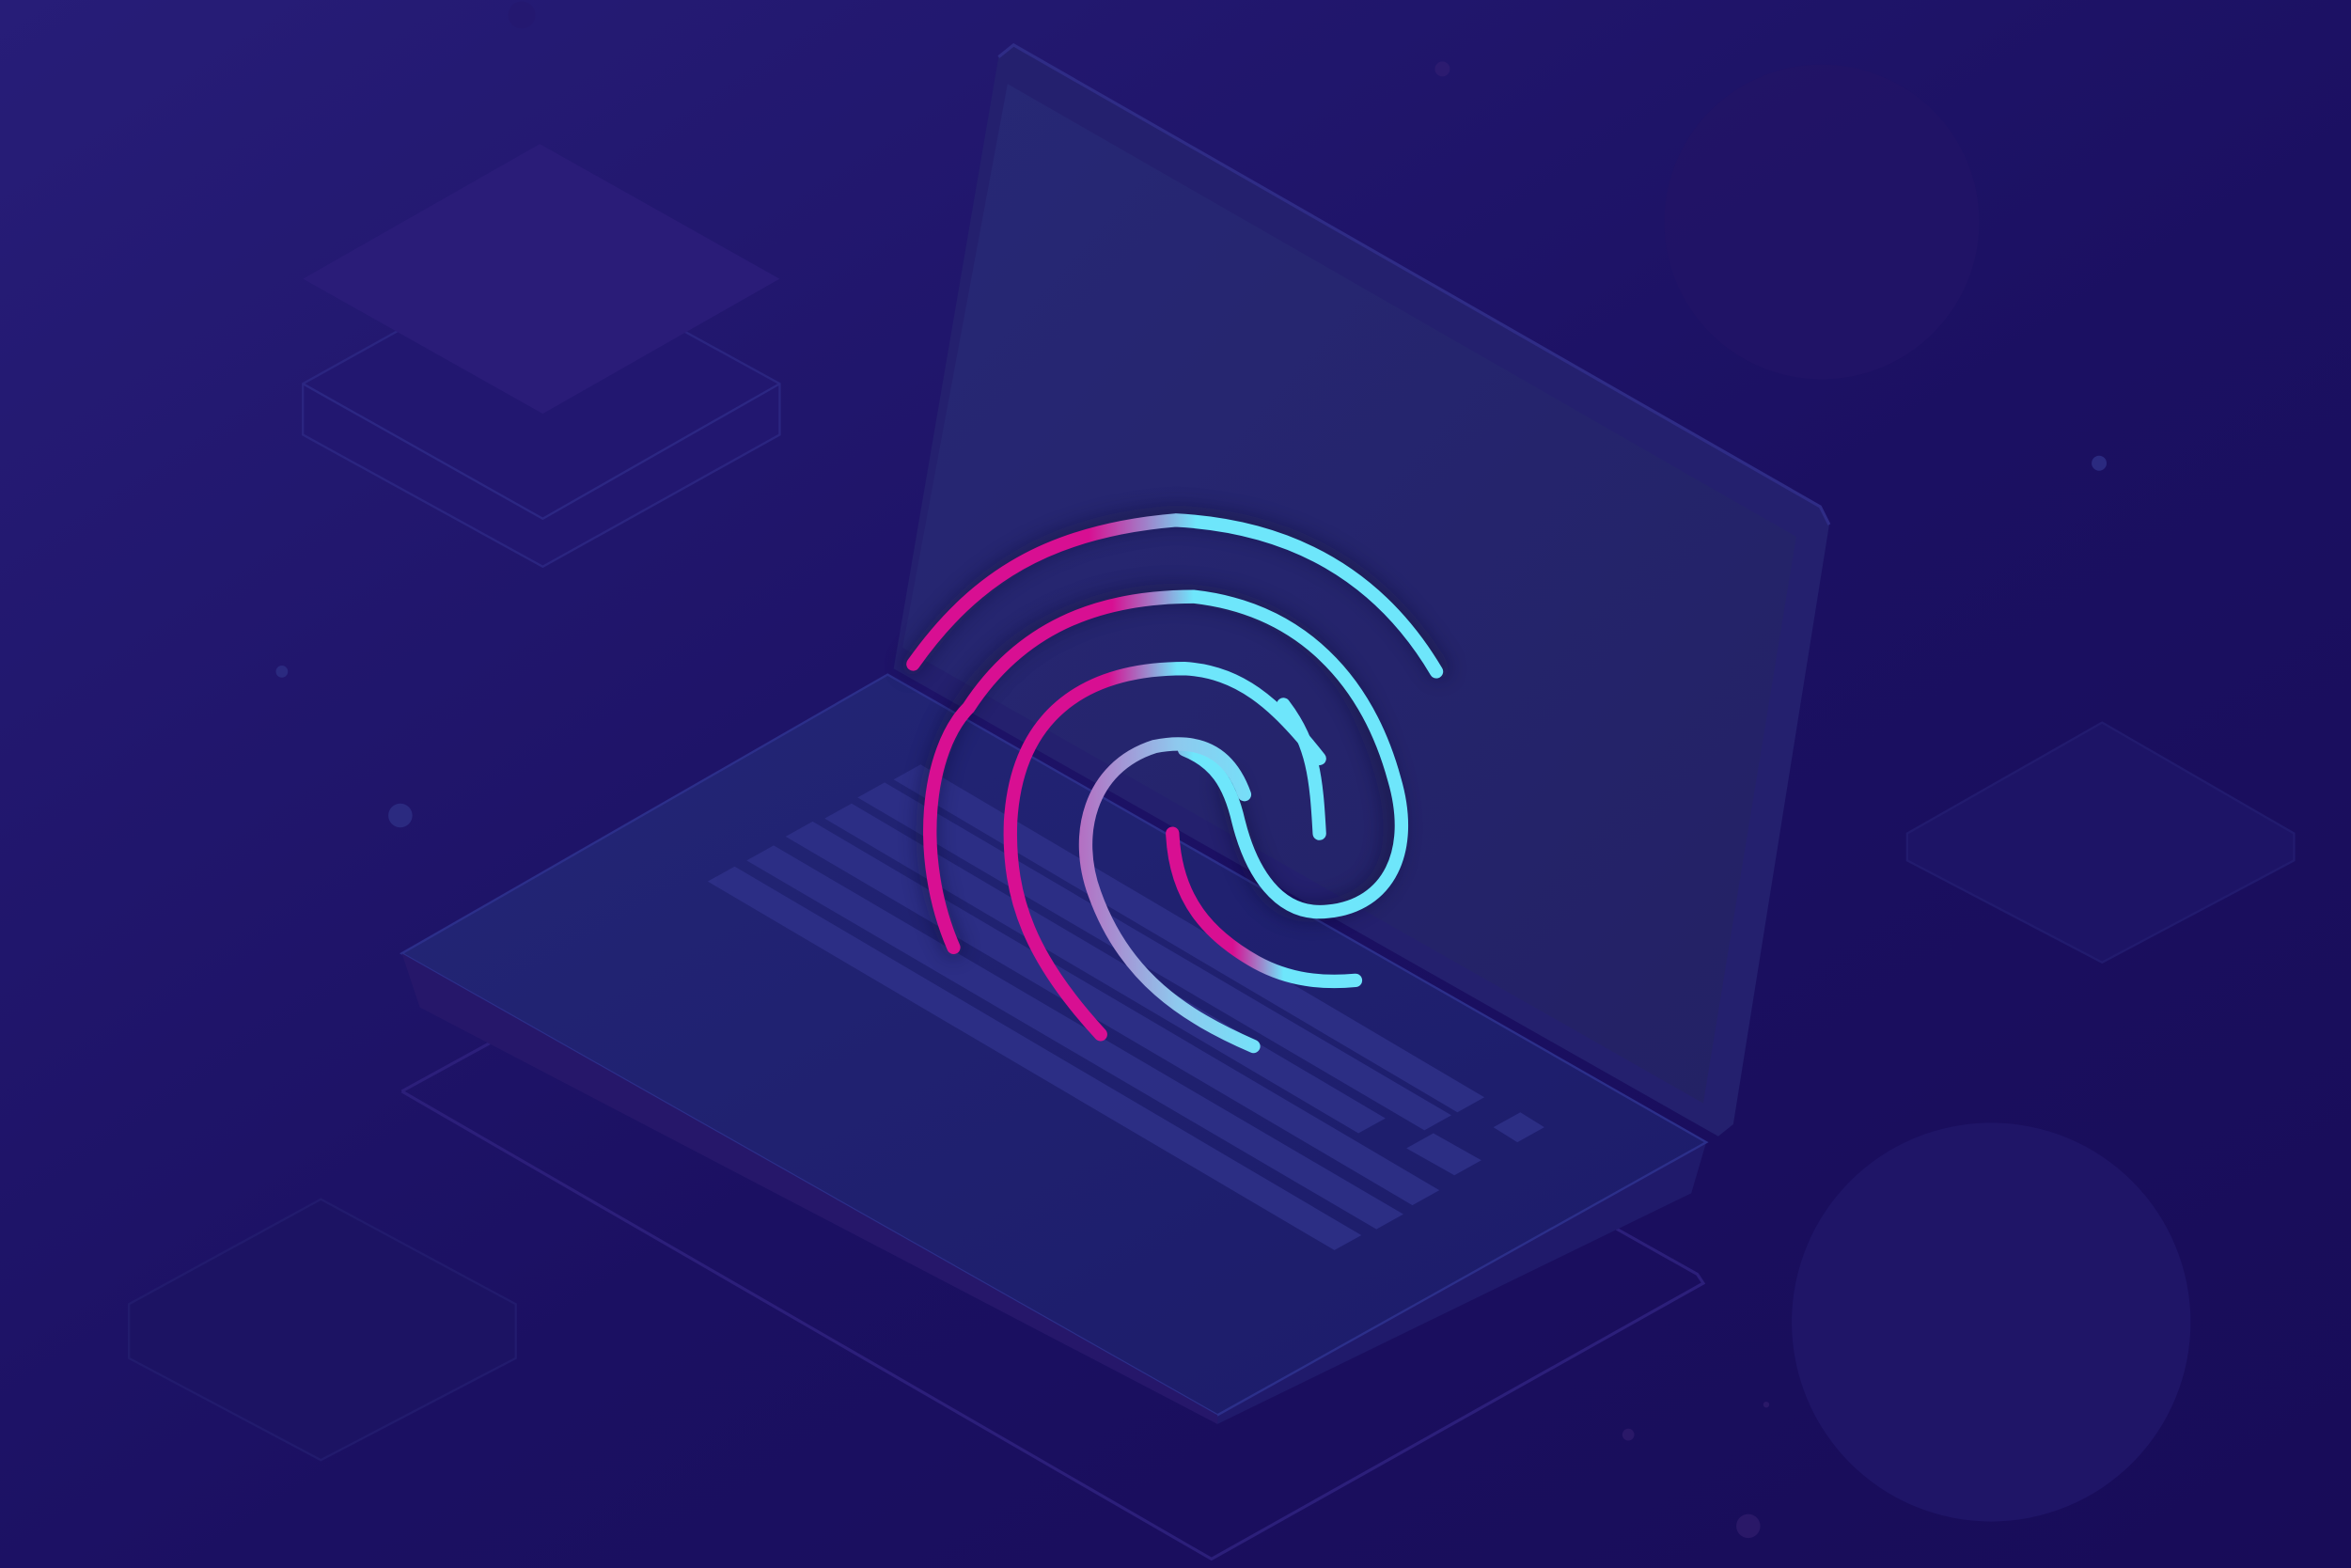 Image resolution: width=2351 pixels, height=1568 pixels. I want to click on decor-circle-top, so click(1822, 222).